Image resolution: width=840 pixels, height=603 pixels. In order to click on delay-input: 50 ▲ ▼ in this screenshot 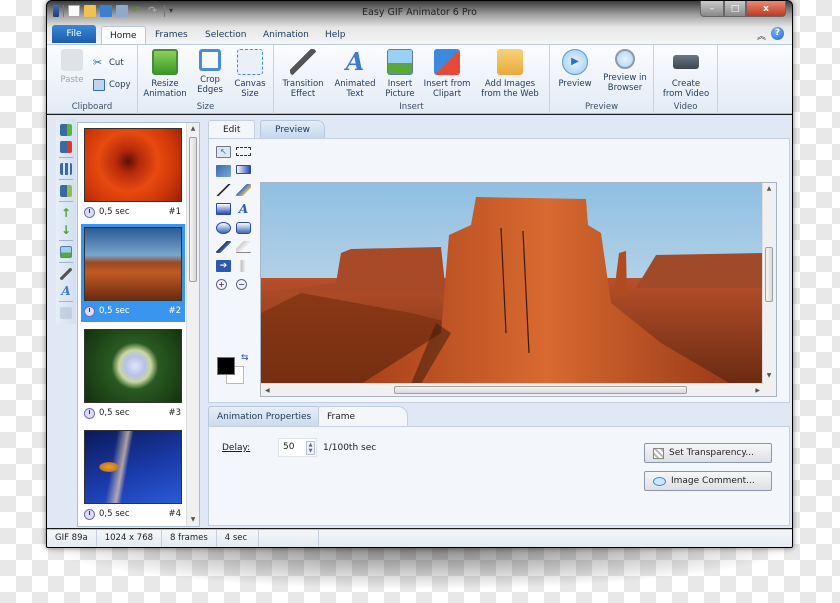, I will do `click(297, 447)`.